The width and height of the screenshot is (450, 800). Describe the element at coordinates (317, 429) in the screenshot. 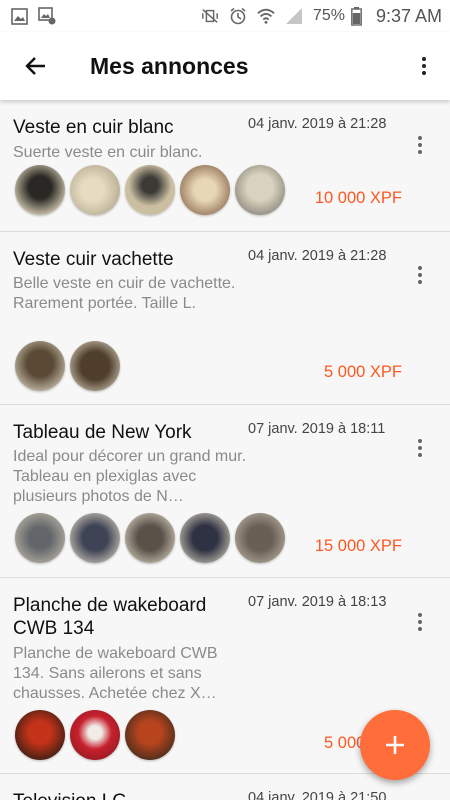

I see `listing-date: 07 janv. 2019 à 18:11` at that location.